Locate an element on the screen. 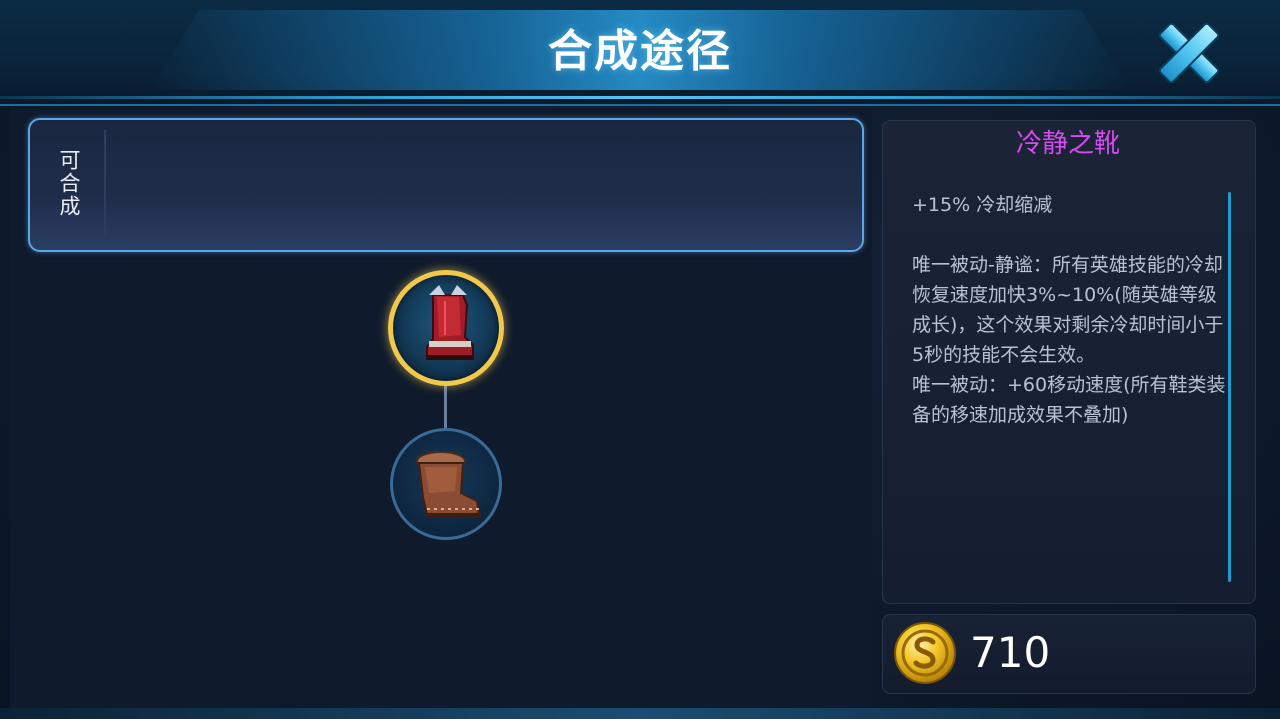 The width and height of the screenshot is (1280, 719). craft-divider is located at coordinates (105, 184).